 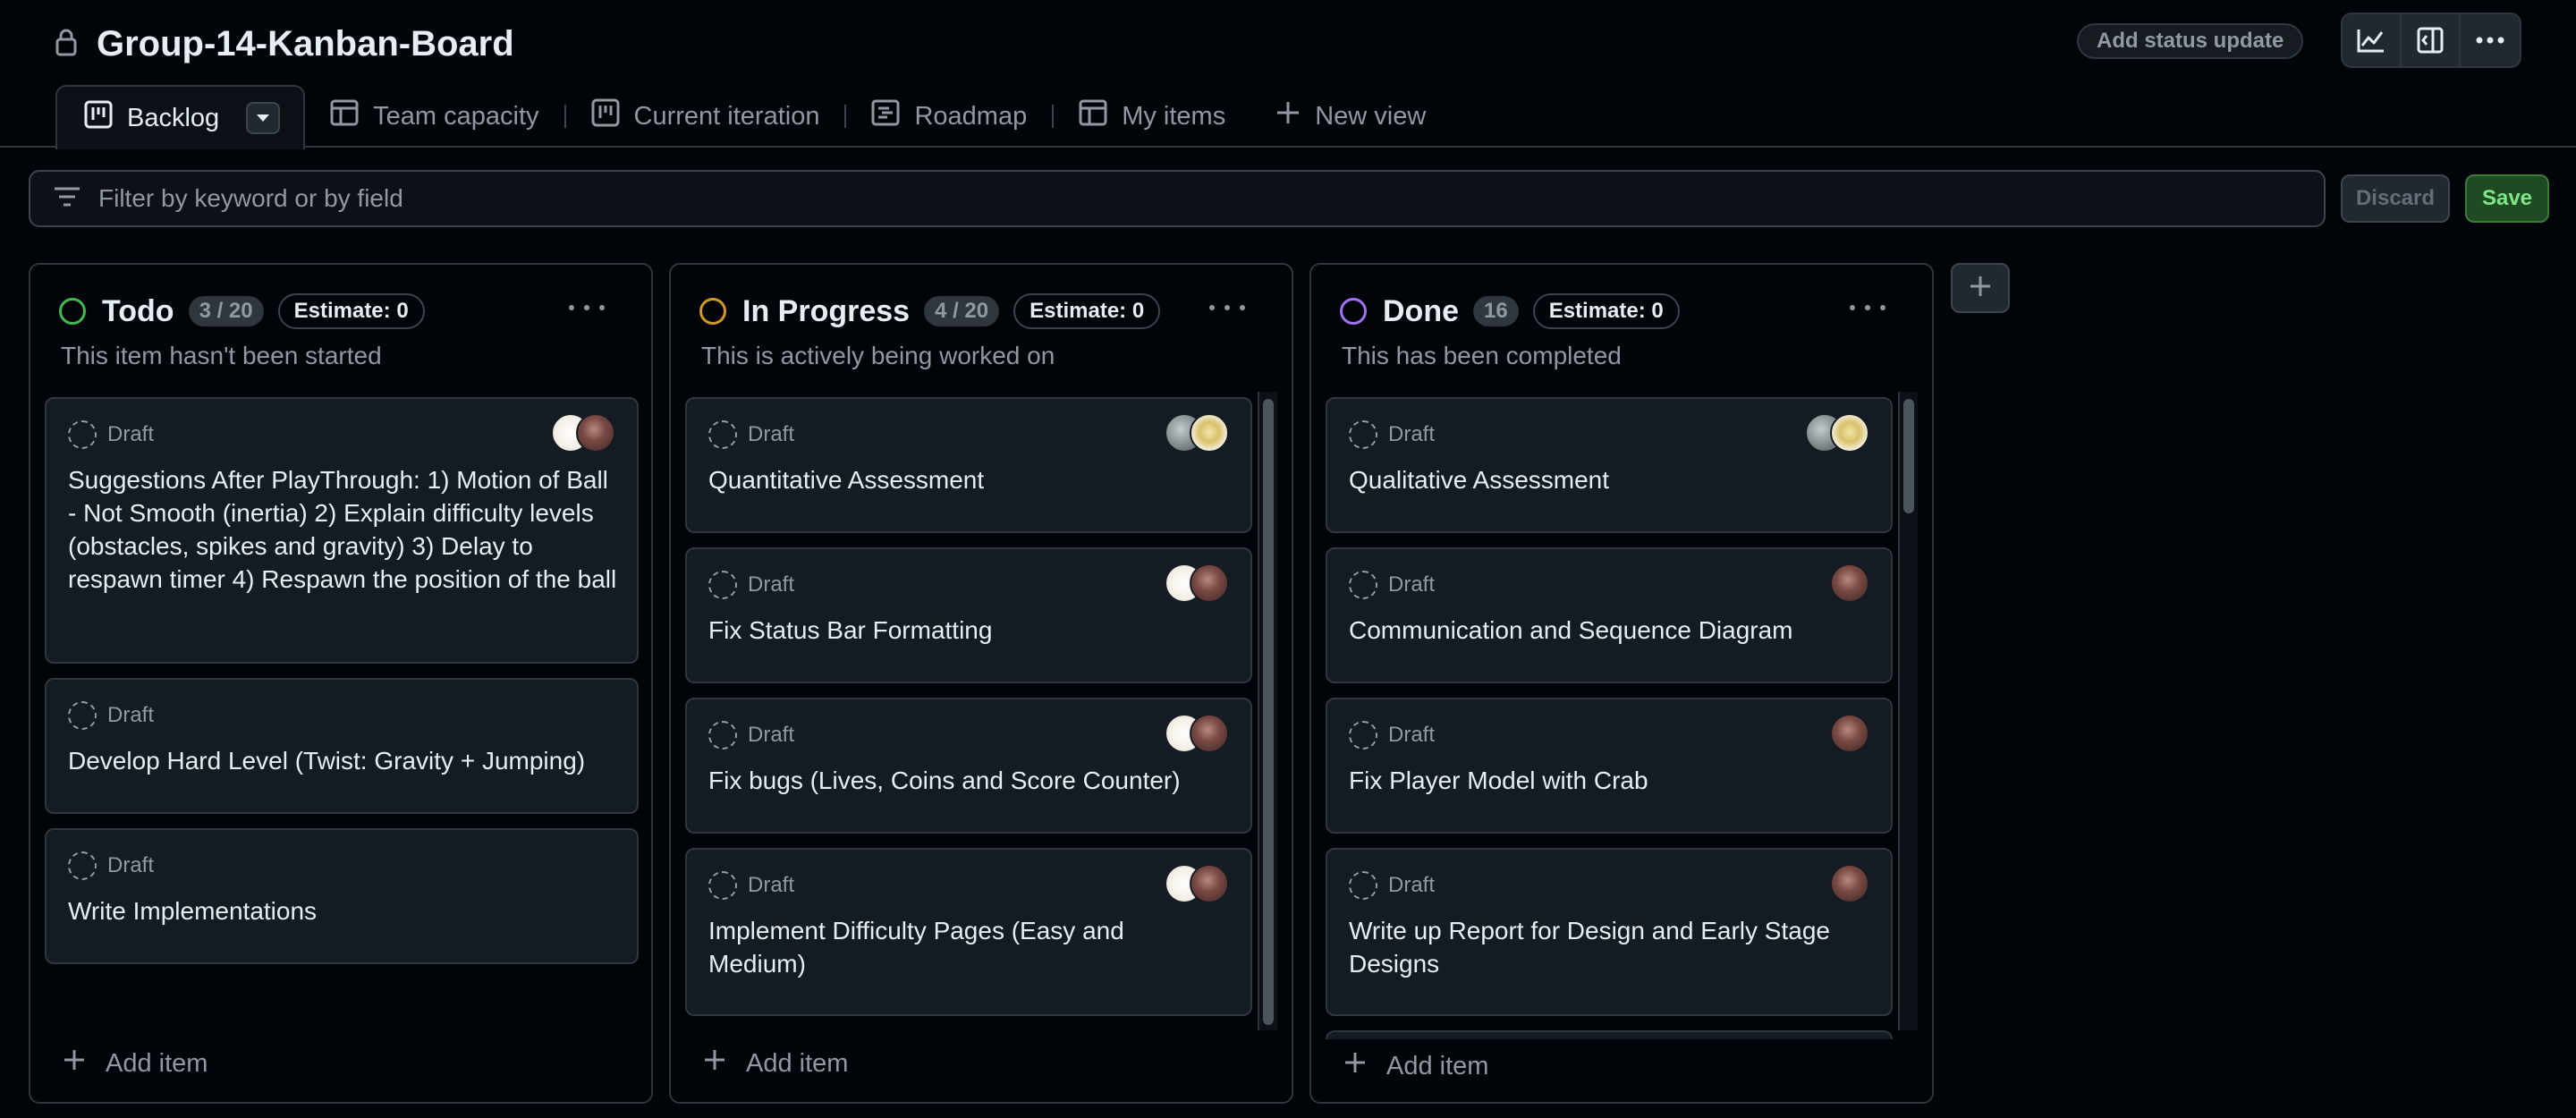 I want to click on title-row: Group-14-Kanban-Board, so click(x=284, y=44).